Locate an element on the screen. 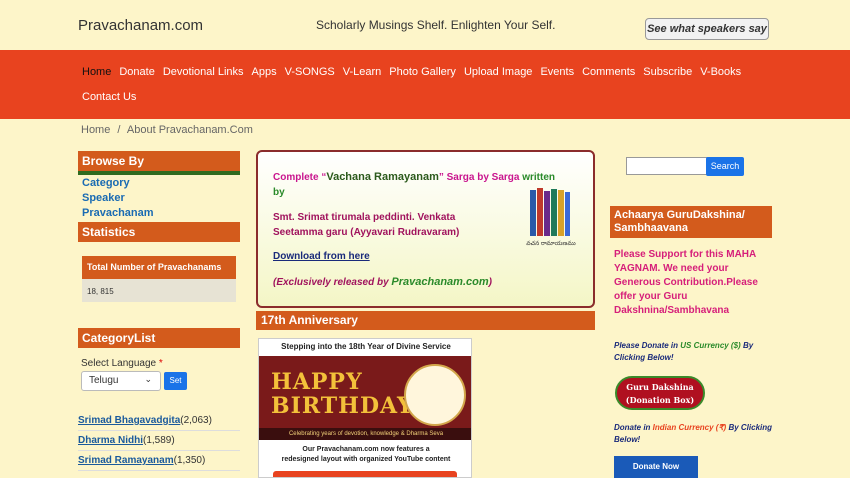  donate-us-pre: Please Donate in is located at coordinates (647, 345).